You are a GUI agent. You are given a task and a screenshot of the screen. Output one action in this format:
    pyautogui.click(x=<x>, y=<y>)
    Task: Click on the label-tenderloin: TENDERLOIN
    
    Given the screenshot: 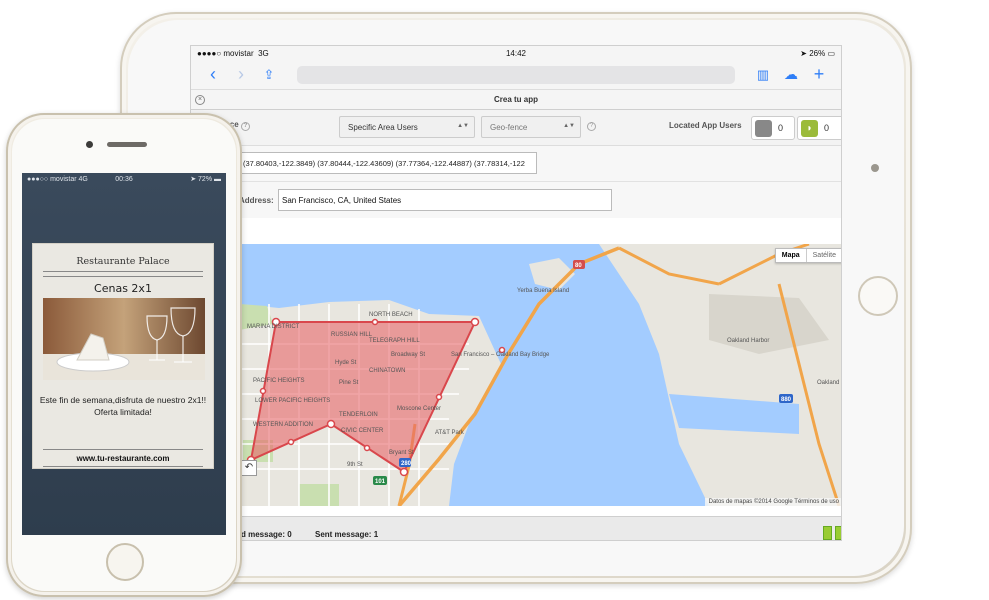 What is the action you would take?
    pyautogui.click(x=358, y=415)
    